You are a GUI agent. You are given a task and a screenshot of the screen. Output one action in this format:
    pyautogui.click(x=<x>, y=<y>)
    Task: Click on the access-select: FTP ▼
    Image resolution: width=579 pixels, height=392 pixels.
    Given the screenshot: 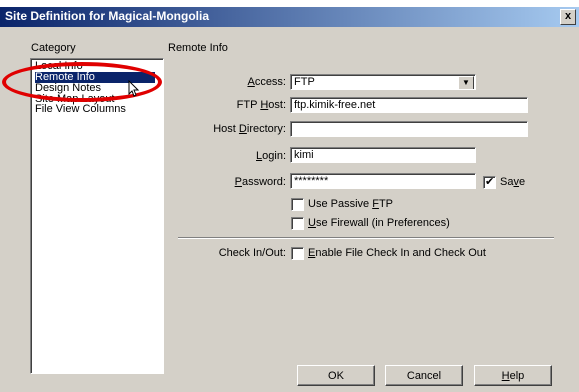 What is the action you would take?
    pyautogui.click(x=383, y=82)
    